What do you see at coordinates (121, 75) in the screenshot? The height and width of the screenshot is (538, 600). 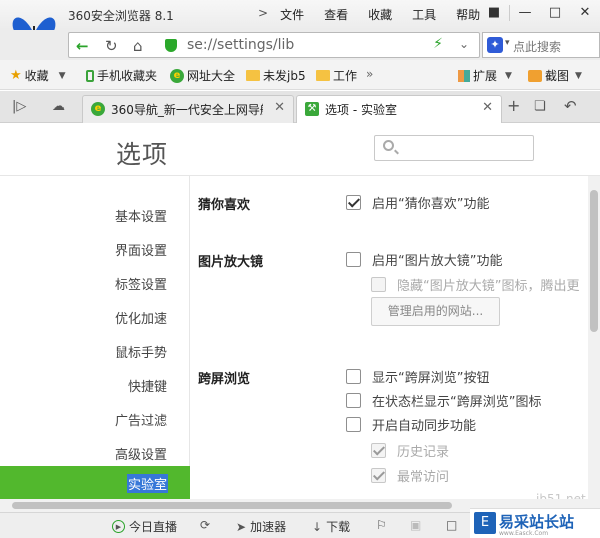 I see `bookmark-mobile: 手机收藏夹` at bounding box center [121, 75].